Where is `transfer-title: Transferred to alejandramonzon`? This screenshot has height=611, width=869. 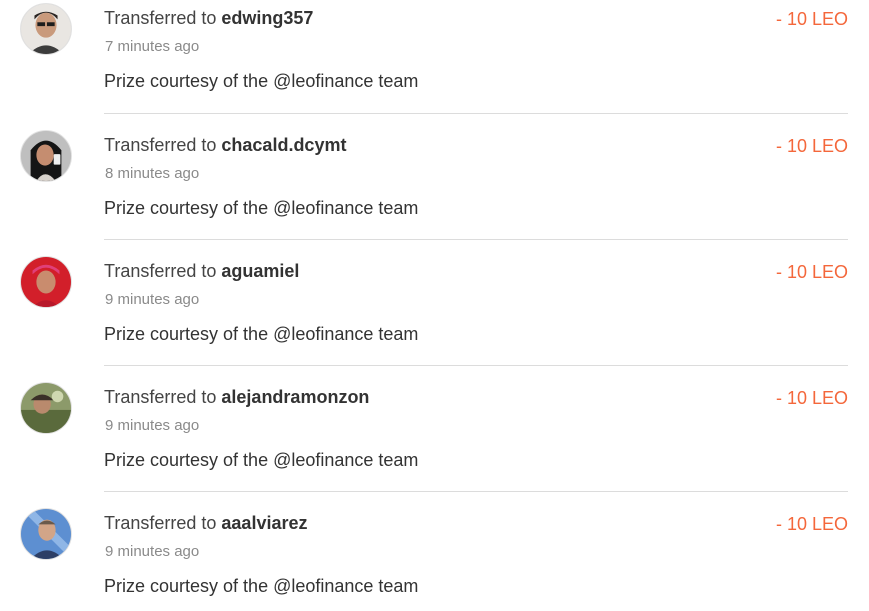 transfer-title: Transferred to alejandramonzon is located at coordinates (236, 397).